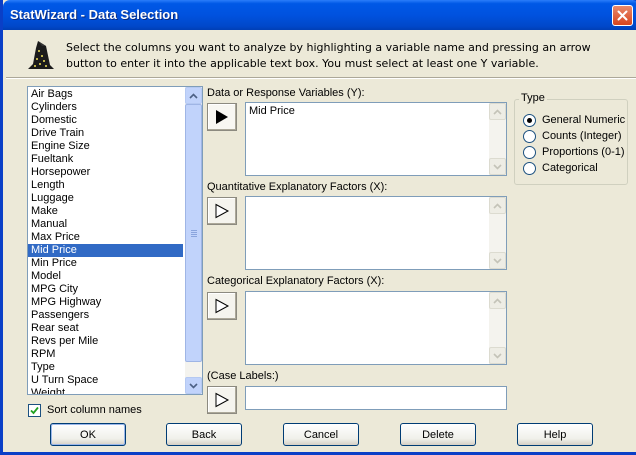  I want to click on response-scroll-up, so click(497, 111).